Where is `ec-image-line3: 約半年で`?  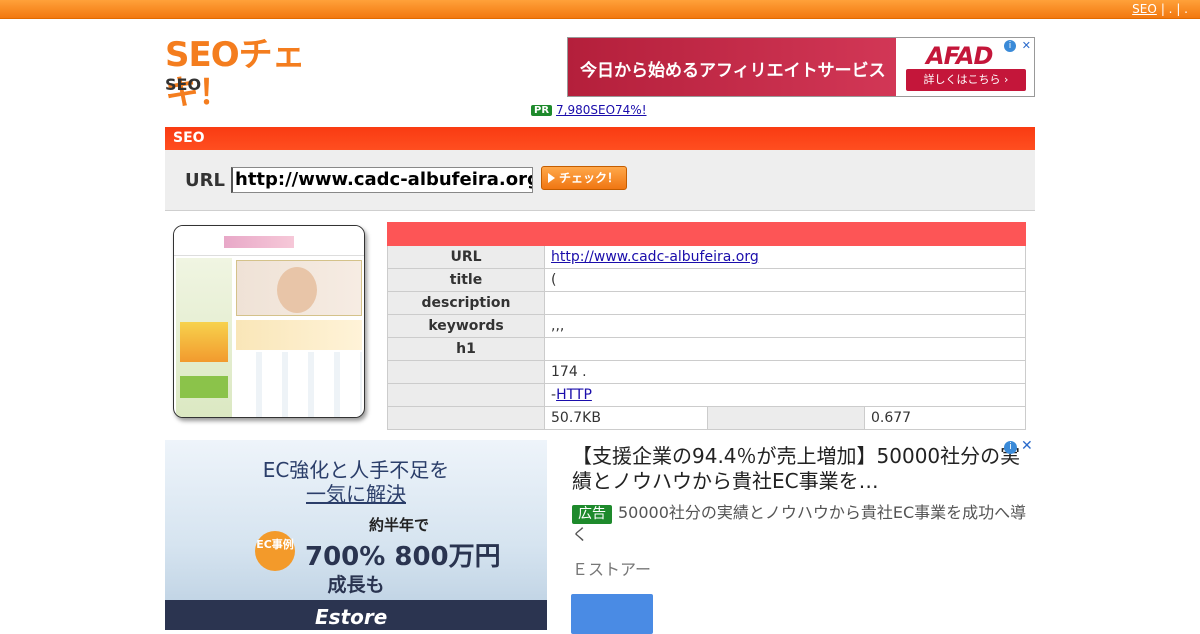 ec-image-line3: 約半年で is located at coordinates (399, 525).